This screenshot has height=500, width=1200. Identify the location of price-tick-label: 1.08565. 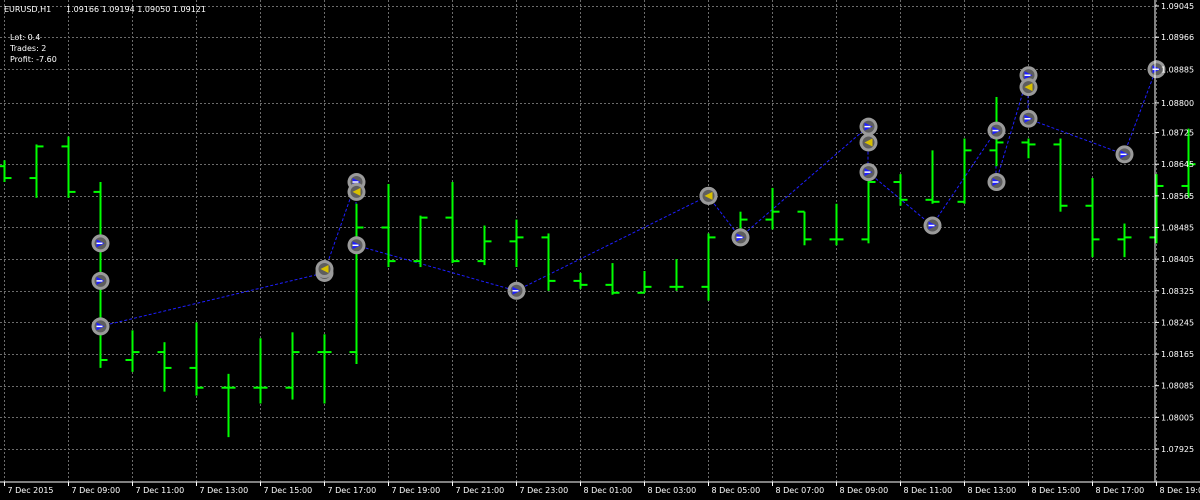
(1177, 196).